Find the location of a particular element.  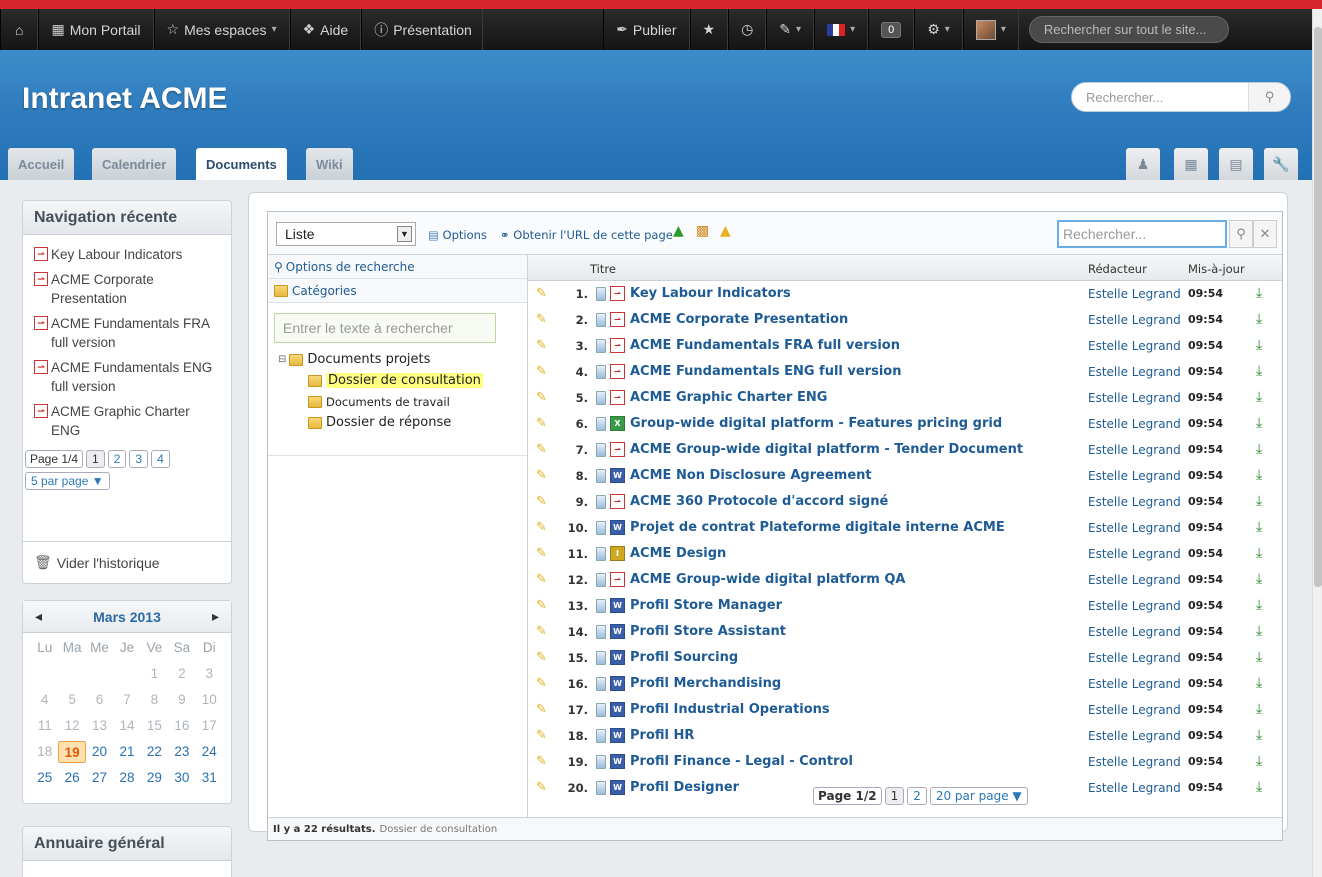

calendar-day: 13 is located at coordinates (99, 726).